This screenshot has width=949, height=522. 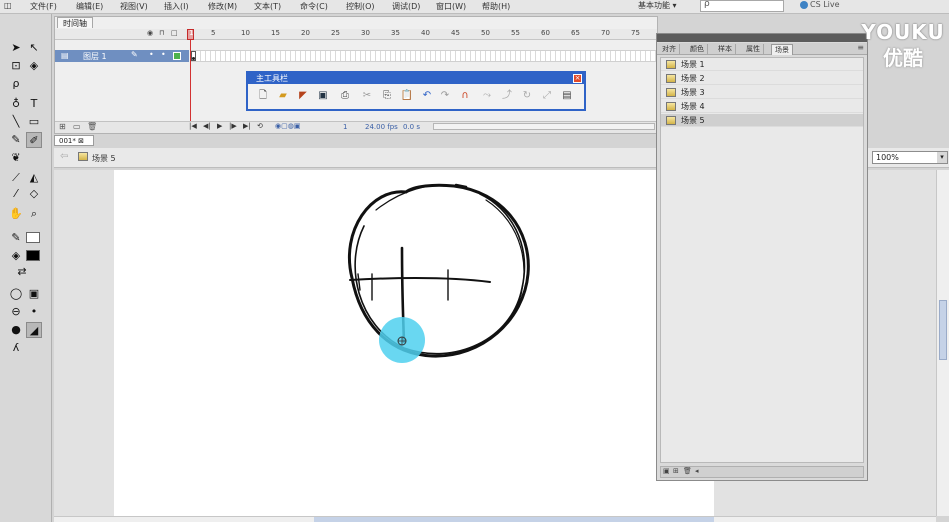 What do you see at coordinates (697, 49) in the screenshot?
I see `tab-color: 颜色` at bounding box center [697, 49].